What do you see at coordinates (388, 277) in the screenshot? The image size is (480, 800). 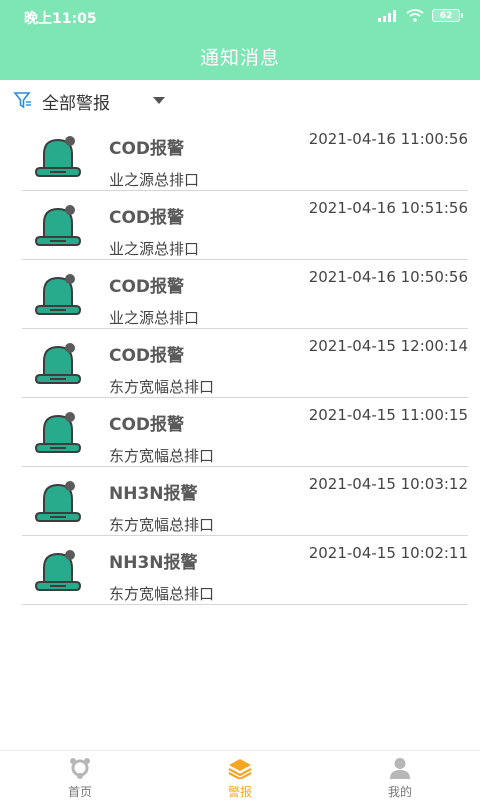 I see `alert-time: 2021-04-16 10:50:56` at bounding box center [388, 277].